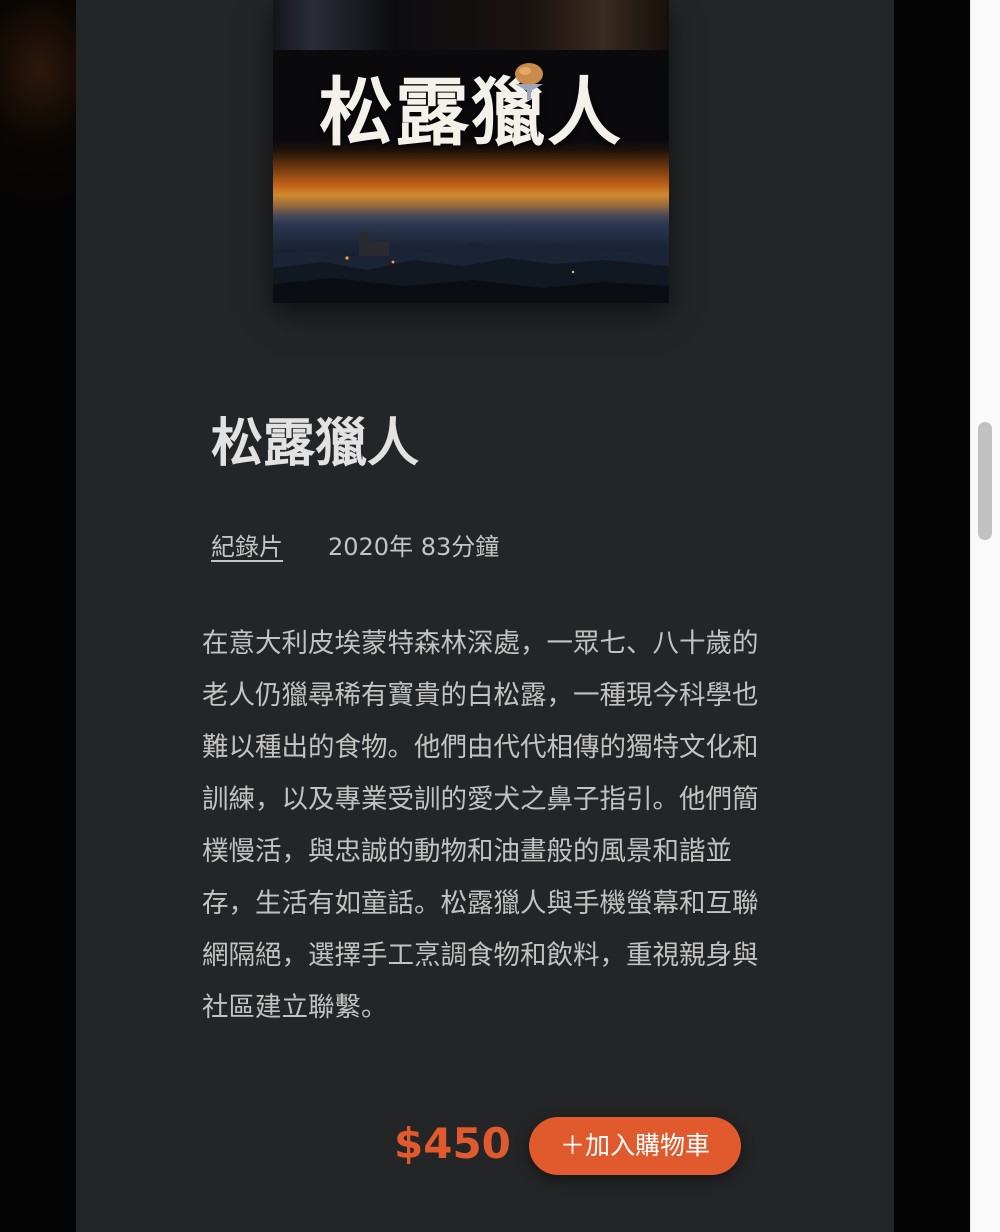 The image size is (1000, 1232). I want to click on add-to-cart-button: ＋加入購物車, so click(635, 1146).